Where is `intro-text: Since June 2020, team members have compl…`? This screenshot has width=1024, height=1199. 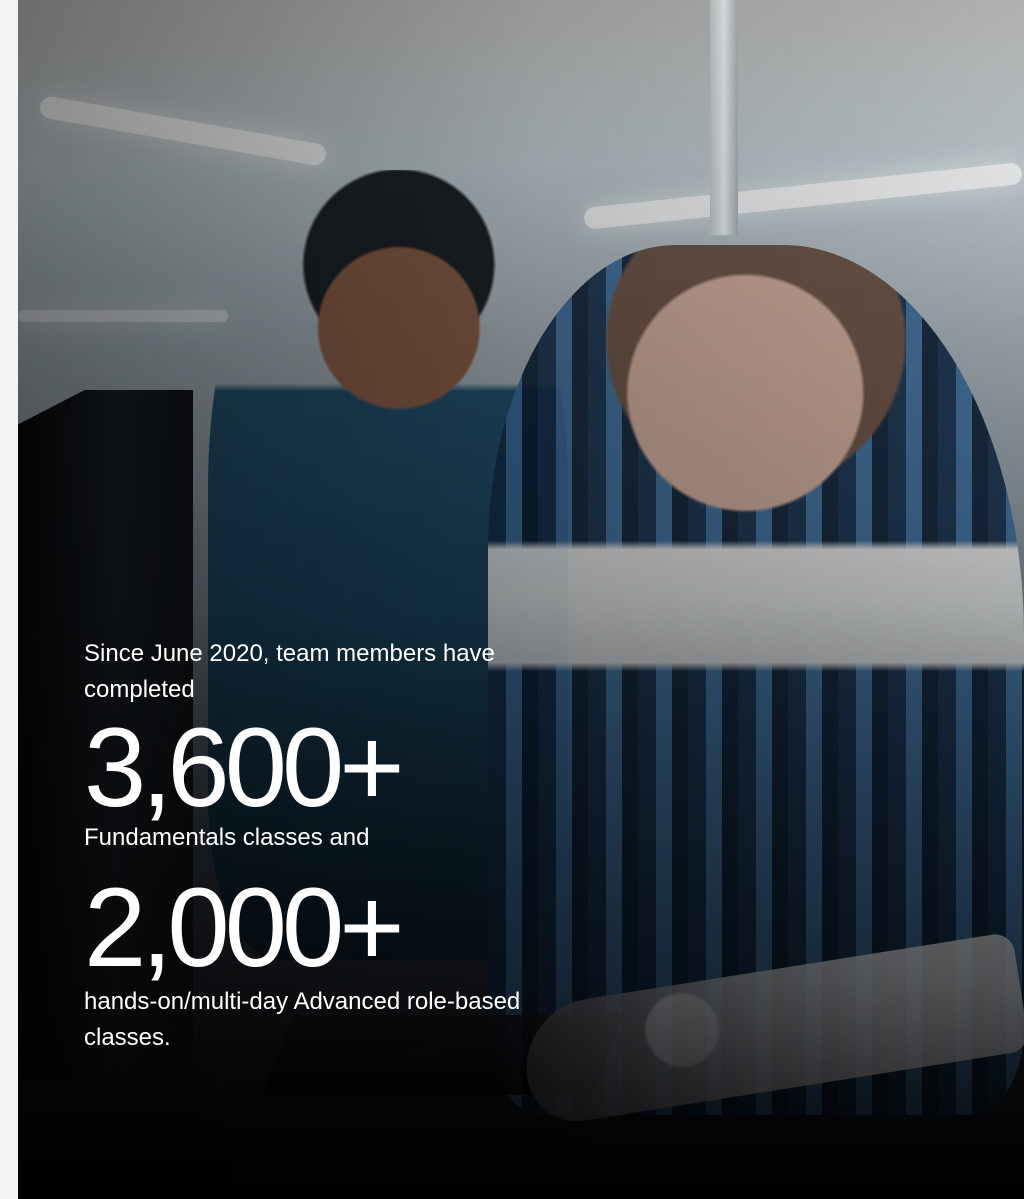
intro-text: Since June 2020, team members have compl… is located at coordinates (289, 671).